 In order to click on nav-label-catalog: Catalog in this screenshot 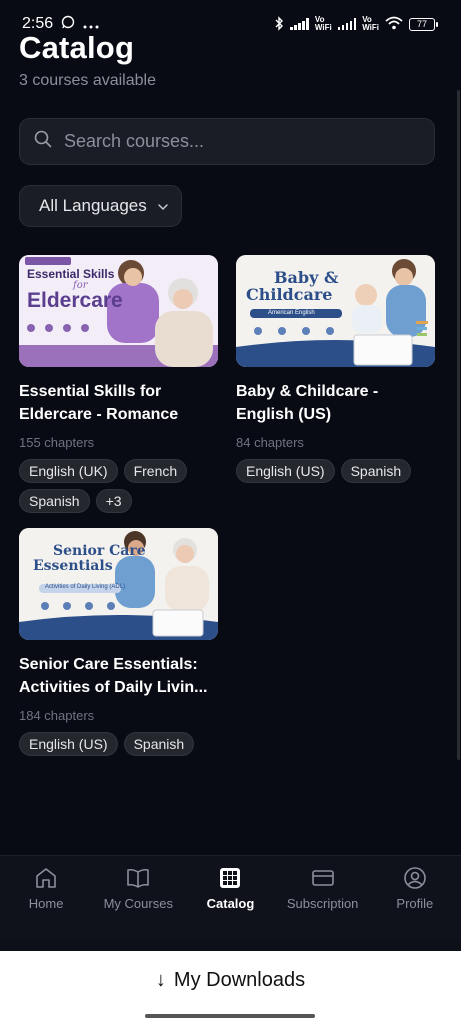, I will do `click(230, 903)`.